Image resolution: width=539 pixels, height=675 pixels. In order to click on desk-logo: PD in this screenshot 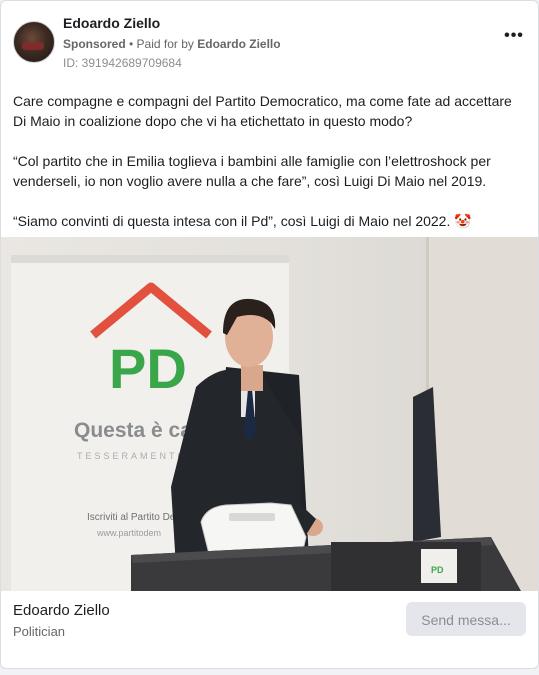, I will do `click(437, 570)`.